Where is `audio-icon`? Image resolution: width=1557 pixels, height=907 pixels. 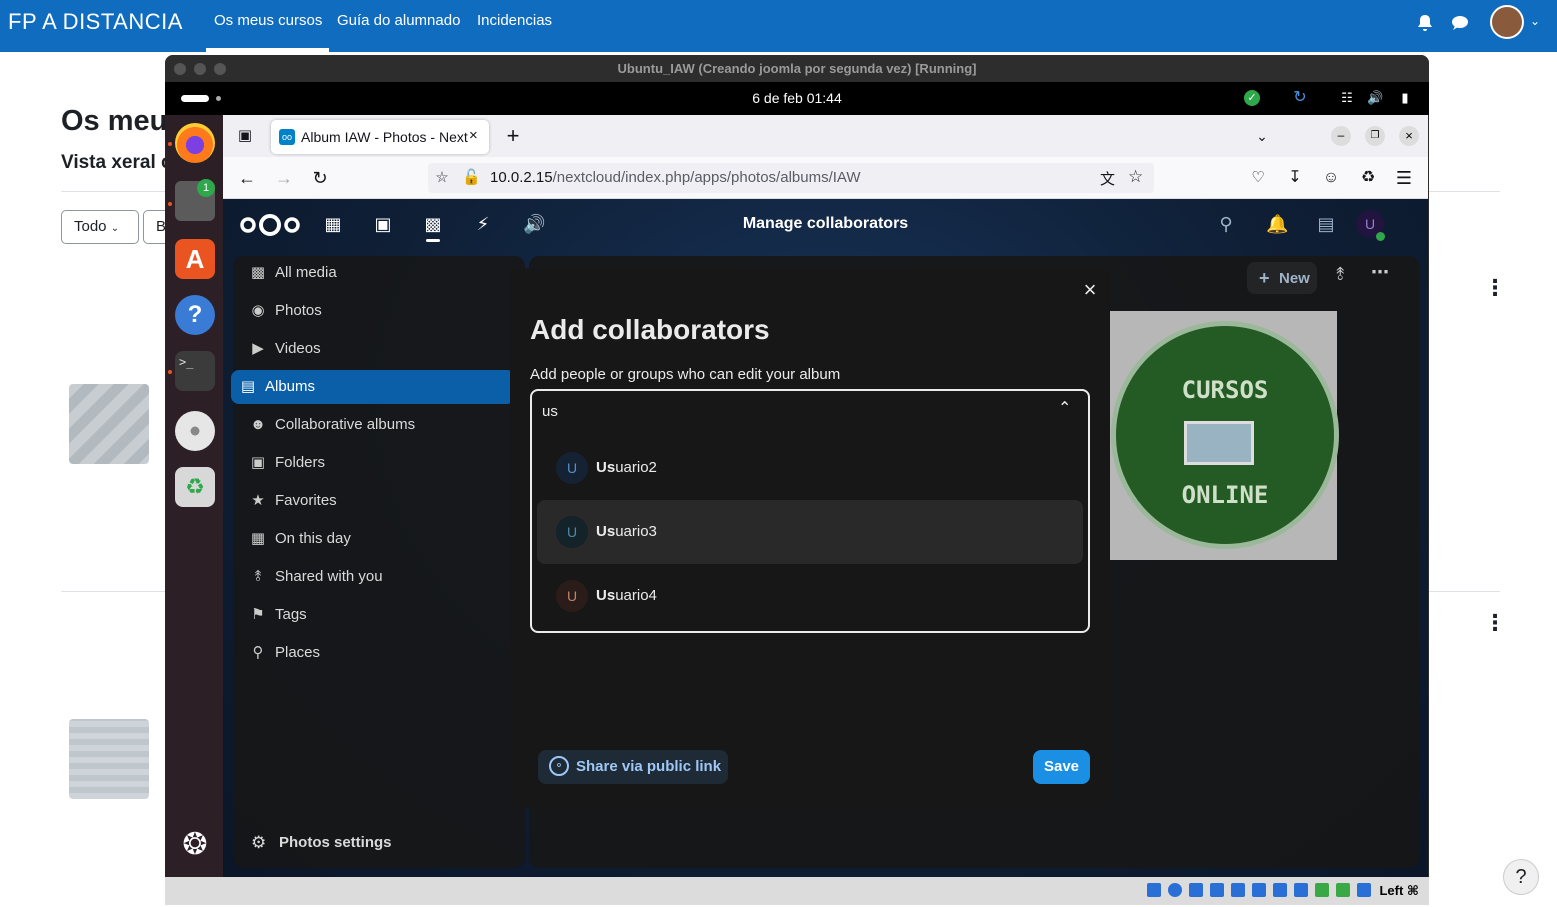
audio-icon is located at coordinates (1196, 890).